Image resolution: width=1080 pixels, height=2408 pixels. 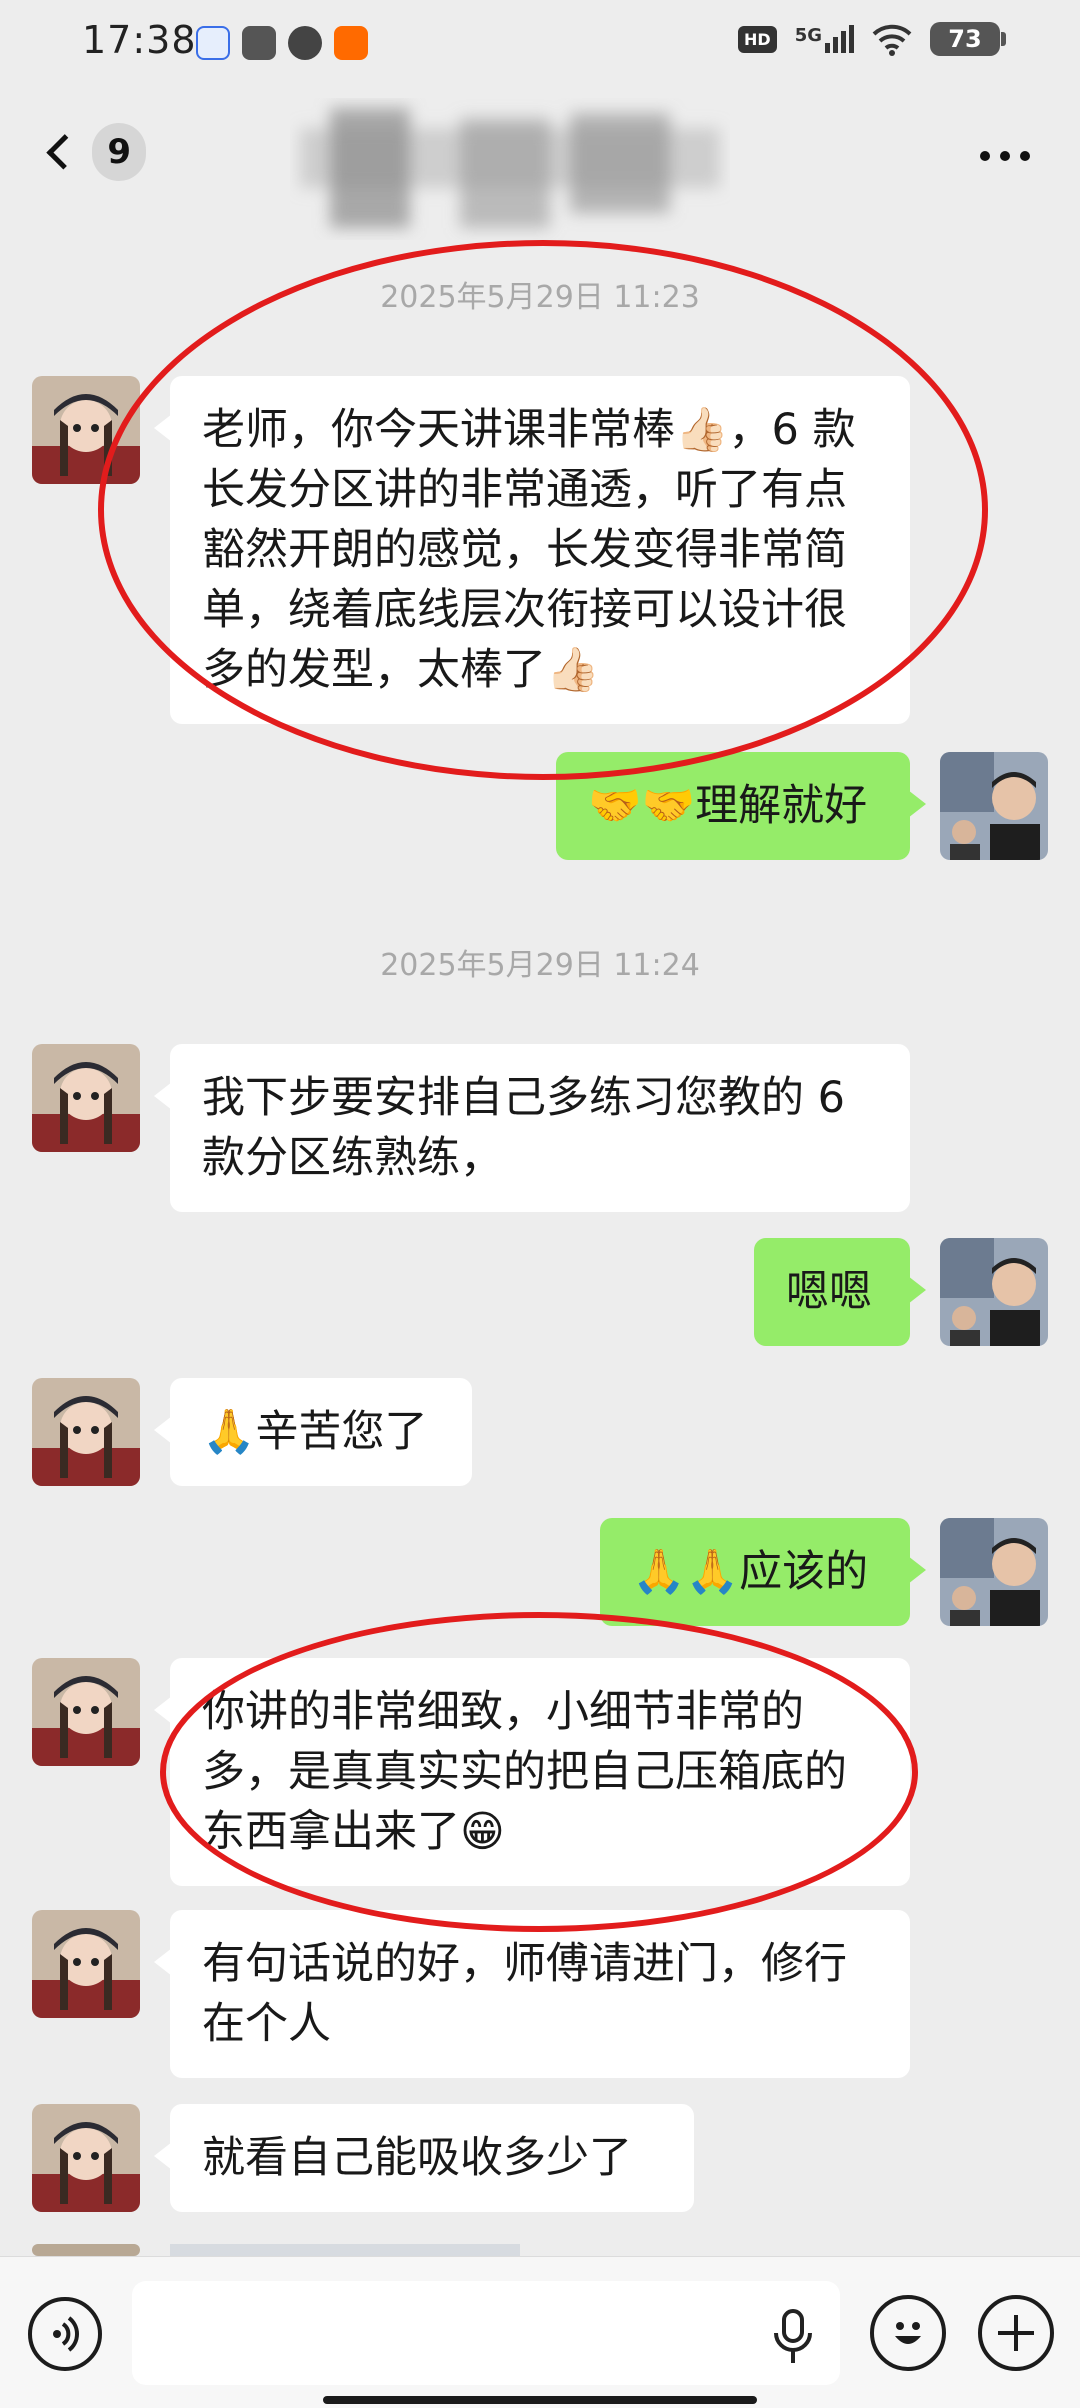 What do you see at coordinates (1005, 156) in the screenshot?
I see `more-options-button` at bounding box center [1005, 156].